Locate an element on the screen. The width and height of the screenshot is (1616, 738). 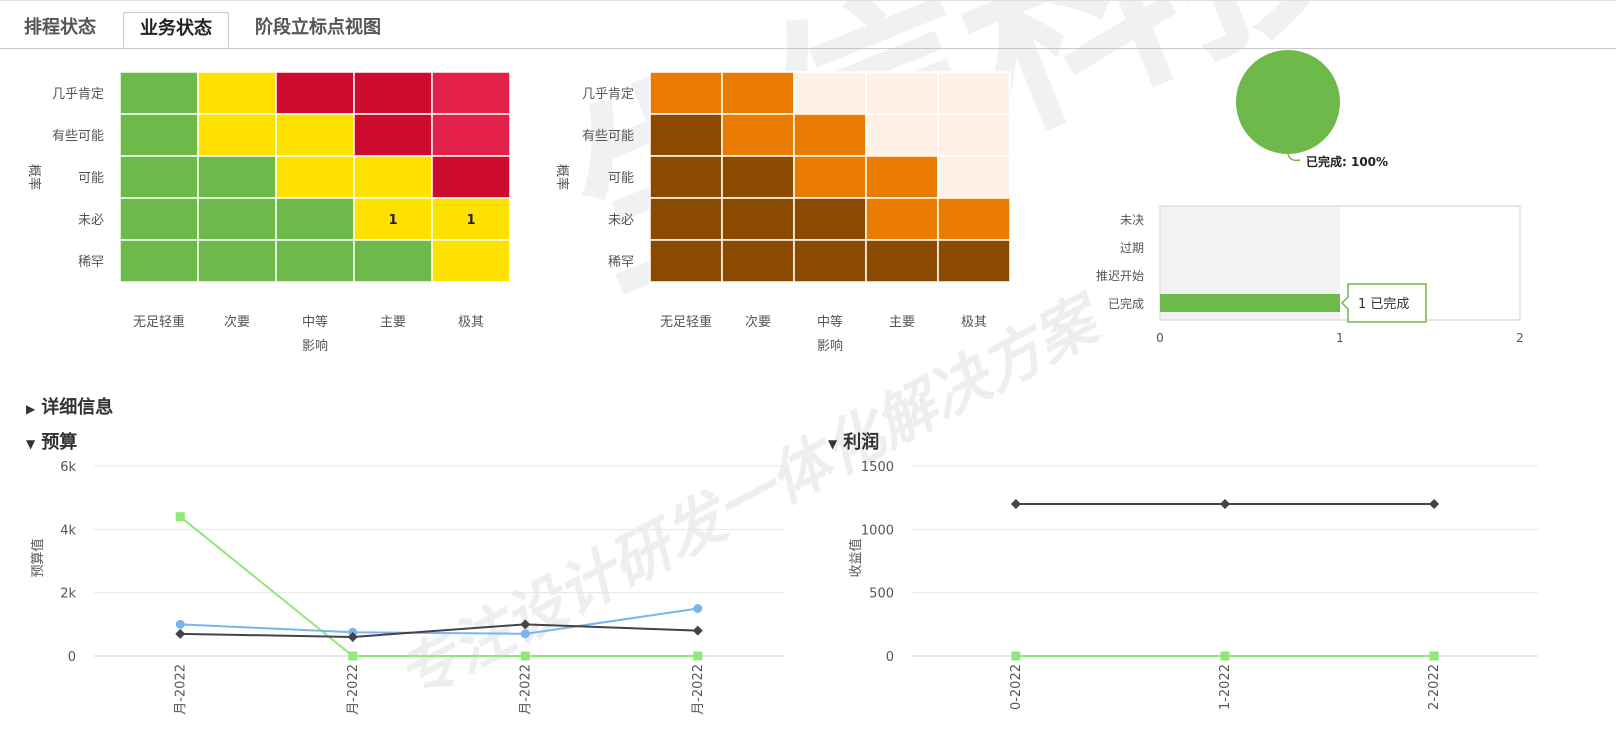
x-tick-label: 0-2022 is located at coordinates (1016, 687).